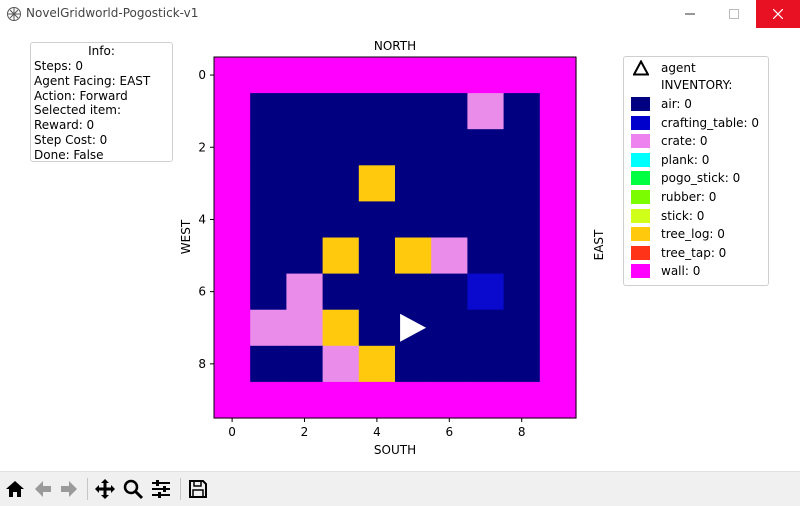 The width and height of the screenshot is (800, 506). What do you see at coordinates (64, 125) in the screenshot?
I see `info-reward: Reward: 0` at bounding box center [64, 125].